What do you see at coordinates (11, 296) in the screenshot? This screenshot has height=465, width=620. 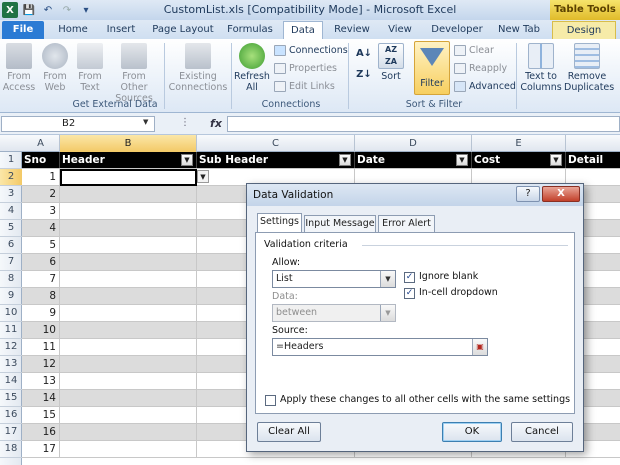 I see `row-header: 9` at bounding box center [11, 296].